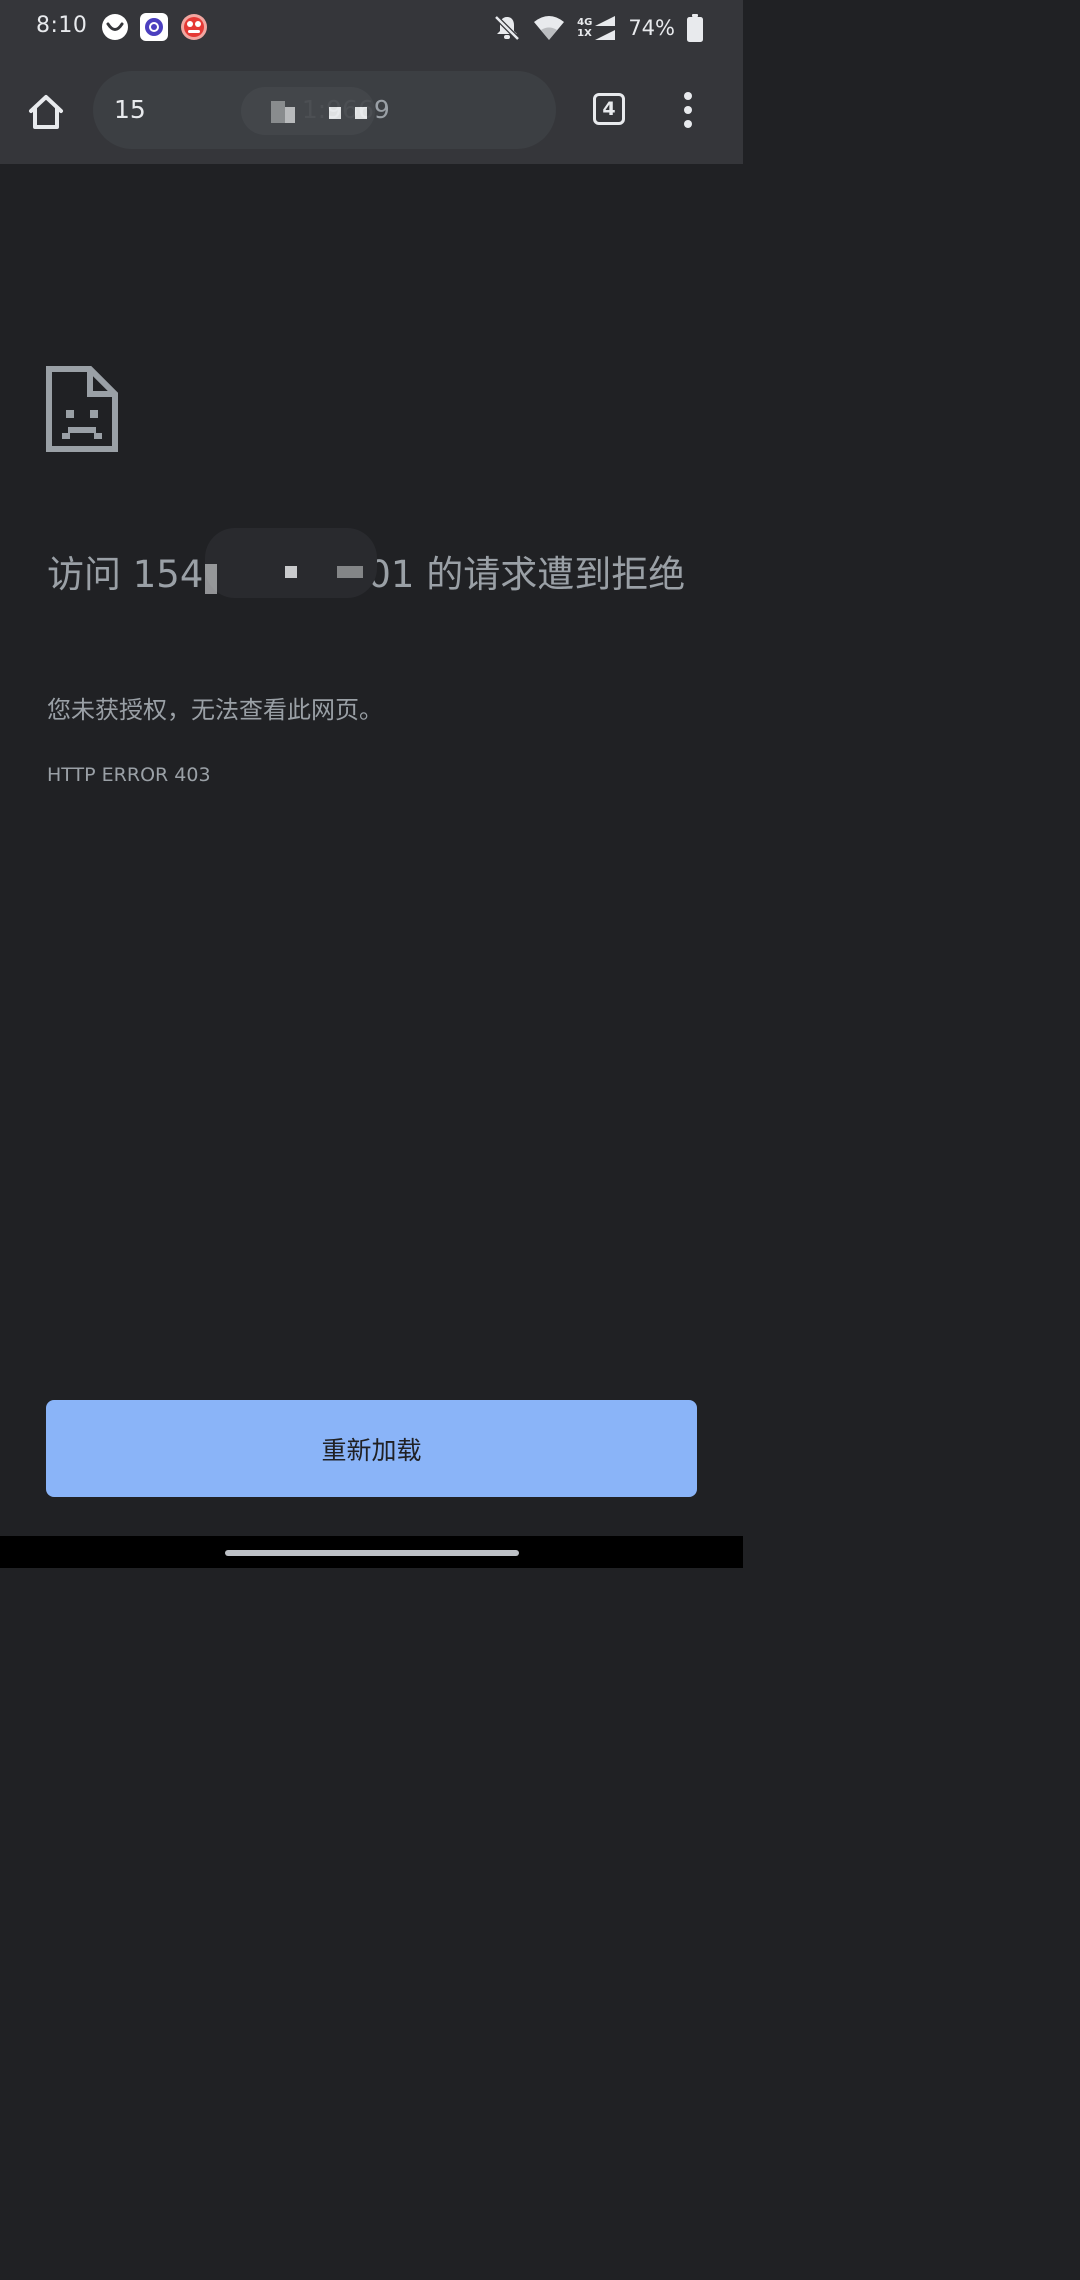 Image resolution: width=1080 pixels, height=2280 pixels. I want to click on network-type-bottom: 1X, so click(584, 33).